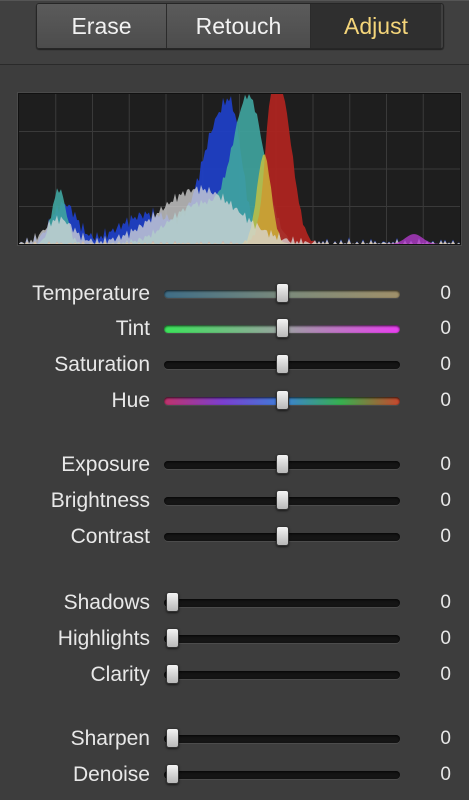 This screenshot has height=800, width=469. What do you see at coordinates (110, 738) in the screenshot?
I see `sharpen-label: Sharpen` at bounding box center [110, 738].